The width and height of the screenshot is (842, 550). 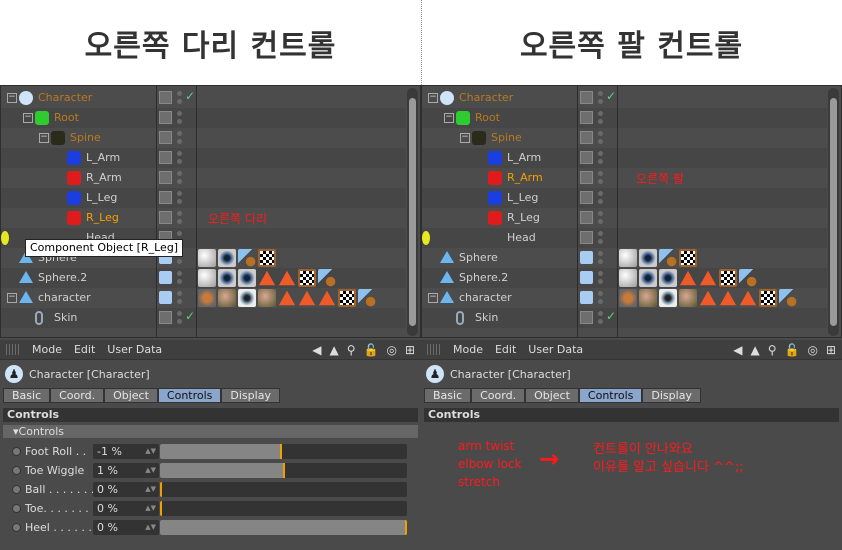 What do you see at coordinates (668, 298) in the screenshot?
I see `material-eye2` at bounding box center [668, 298].